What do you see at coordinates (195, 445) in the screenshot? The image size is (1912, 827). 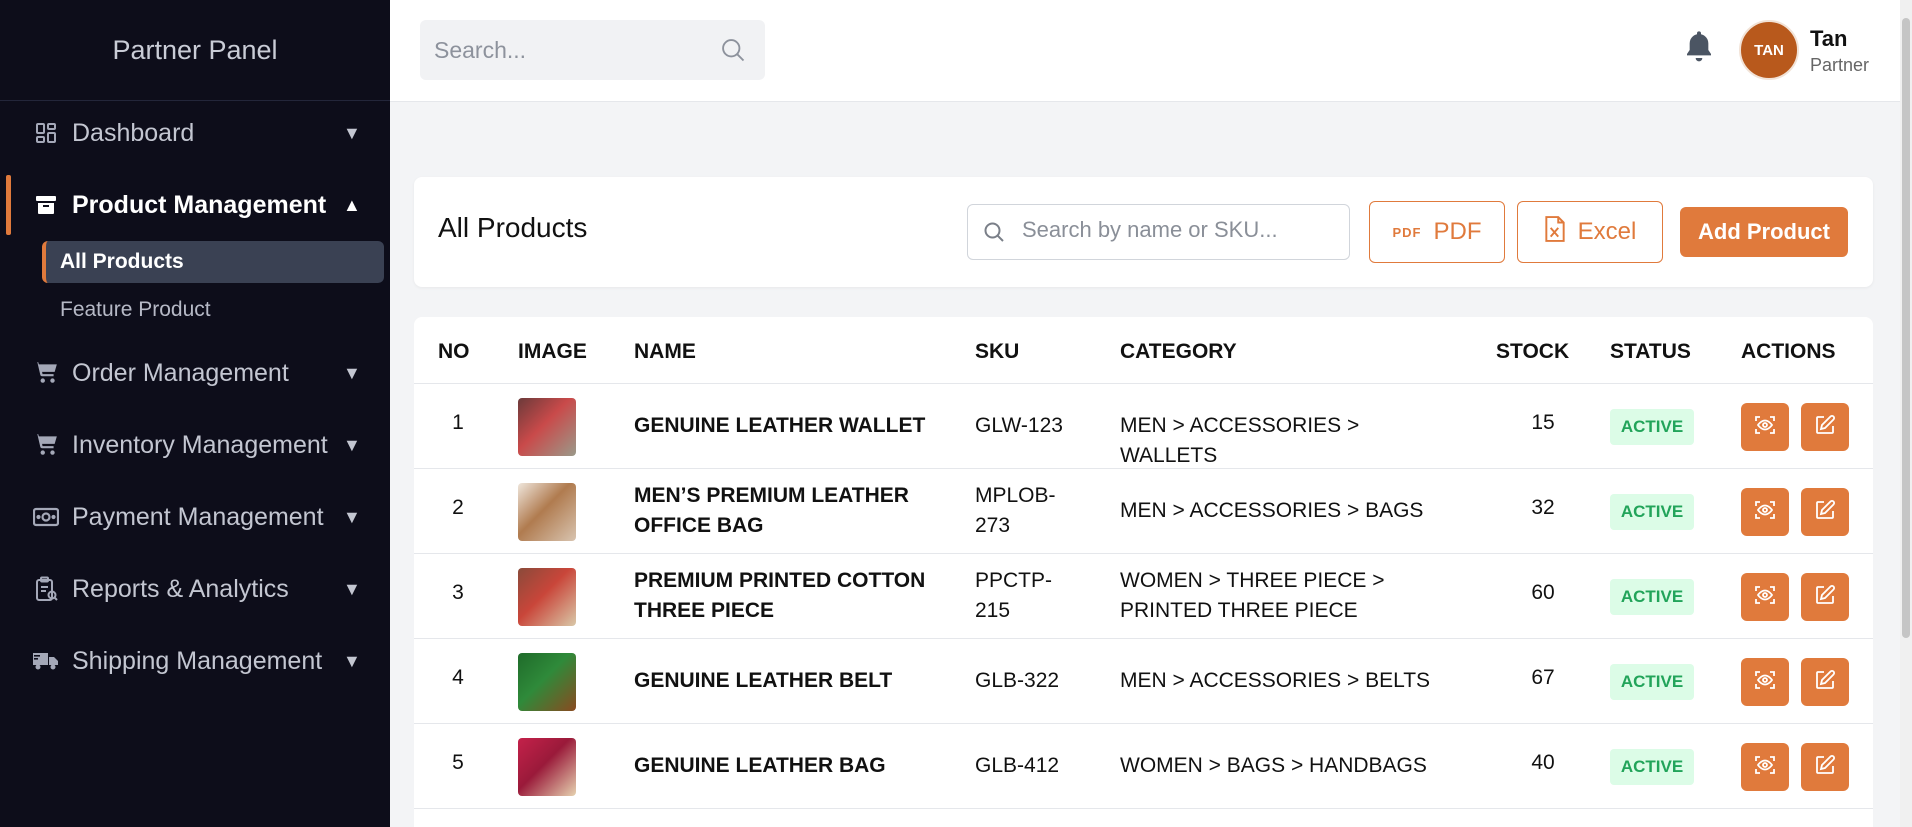 I see `sidebar-item-inventory-management: Inventory Management ▼` at bounding box center [195, 445].